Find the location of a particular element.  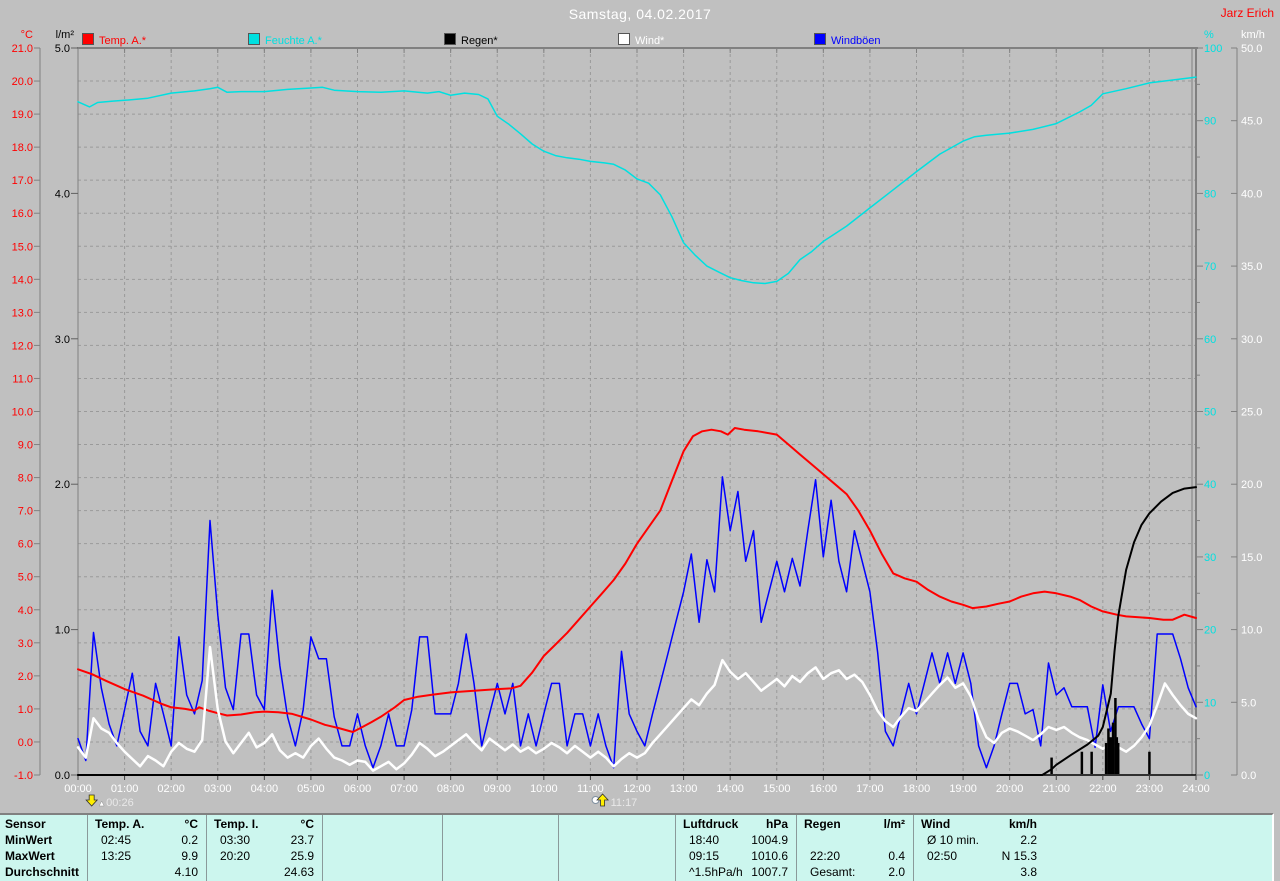

table-col-unit: hPa is located at coordinates (776, 824).